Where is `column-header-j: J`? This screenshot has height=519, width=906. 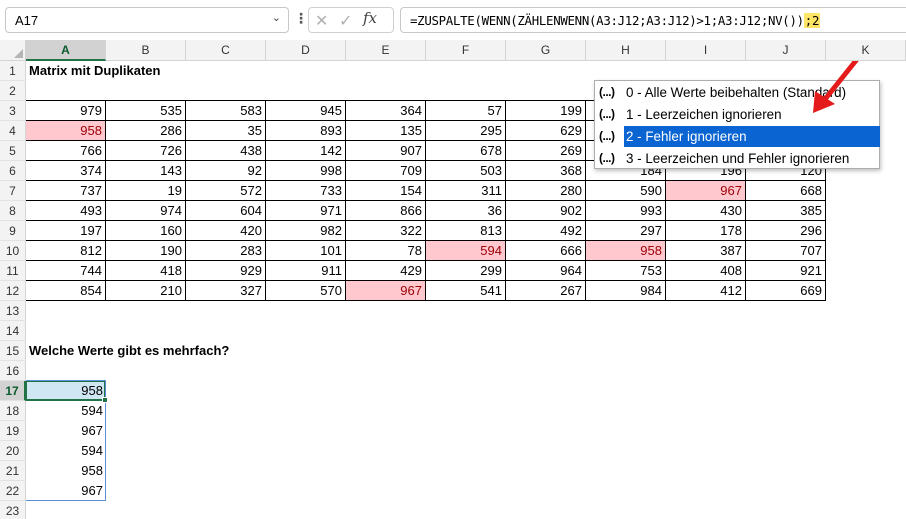 column-header-j: J is located at coordinates (786, 50).